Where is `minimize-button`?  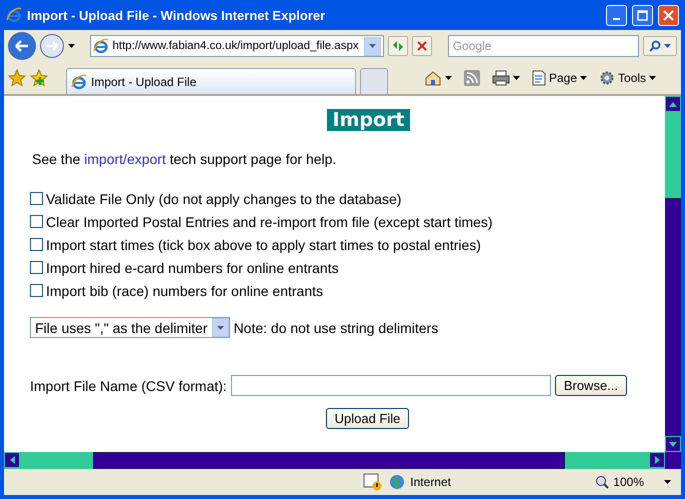
minimize-button is located at coordinates (616, 15).